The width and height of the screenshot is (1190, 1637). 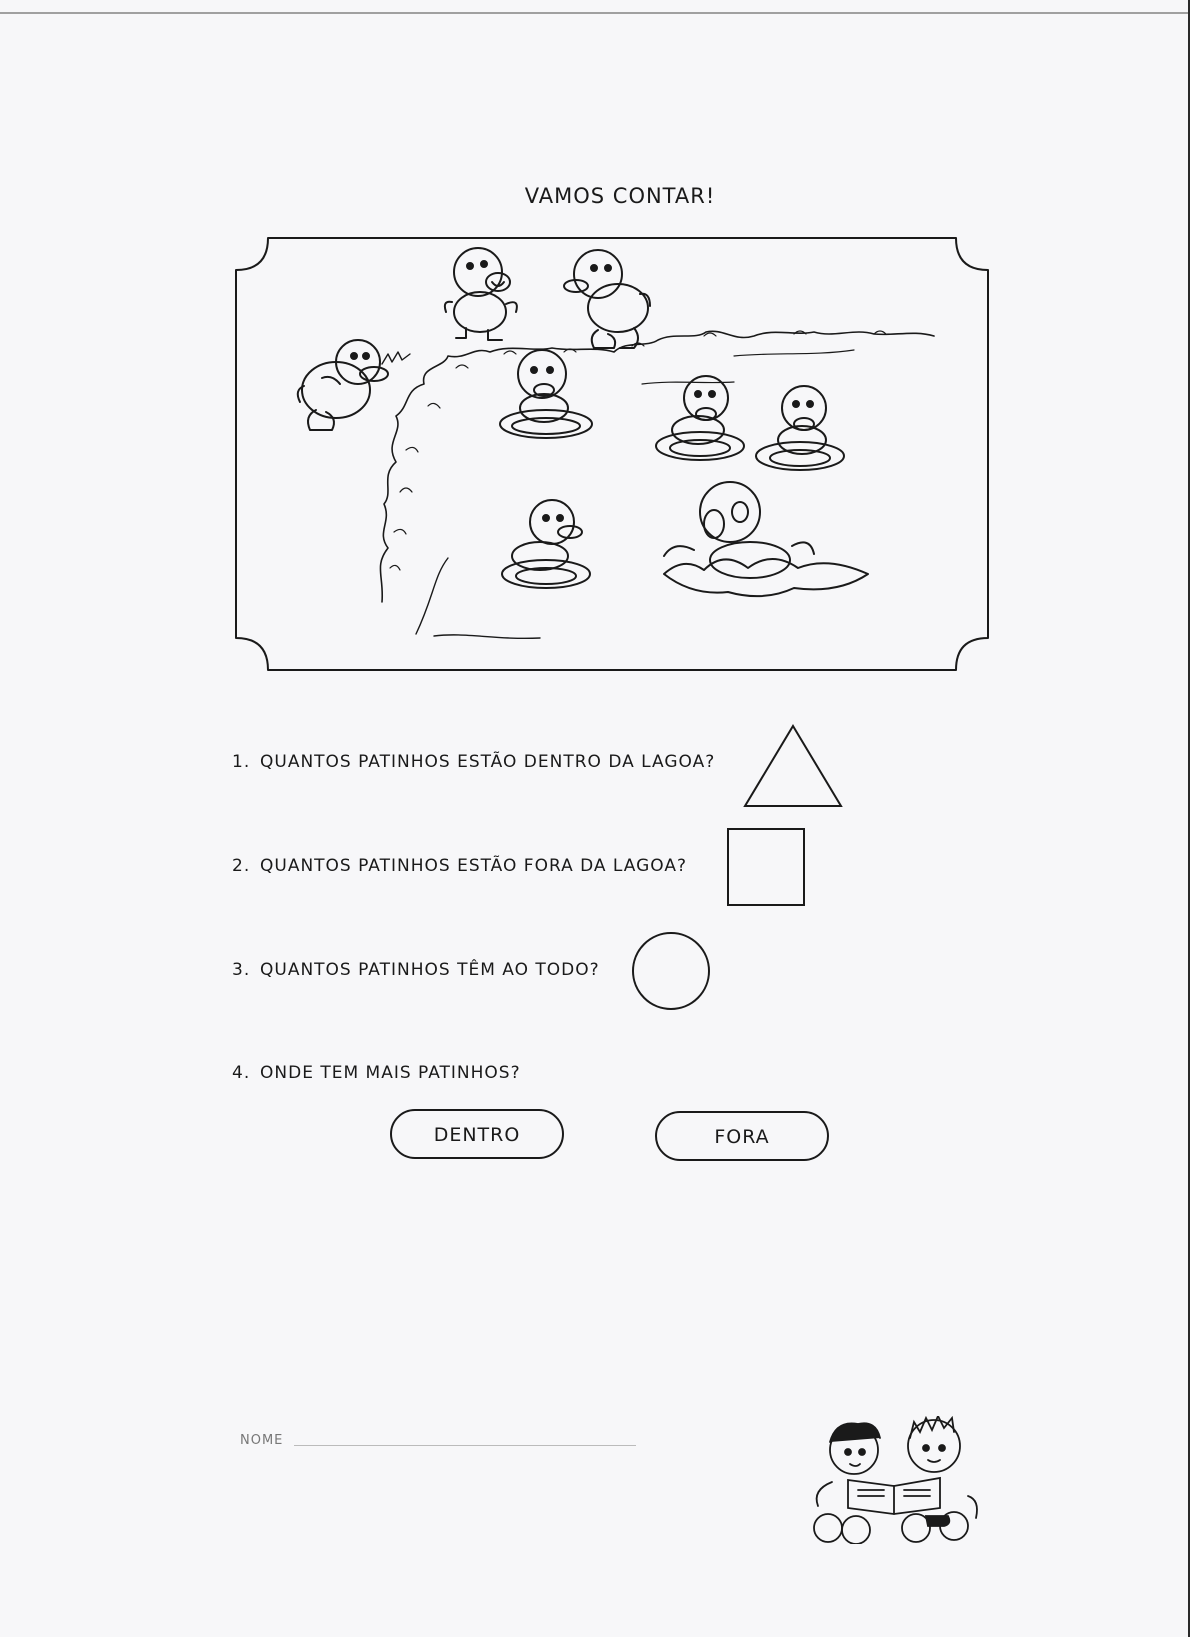 I want to click on option-fora: FORA, so click(x=742, y=1136).